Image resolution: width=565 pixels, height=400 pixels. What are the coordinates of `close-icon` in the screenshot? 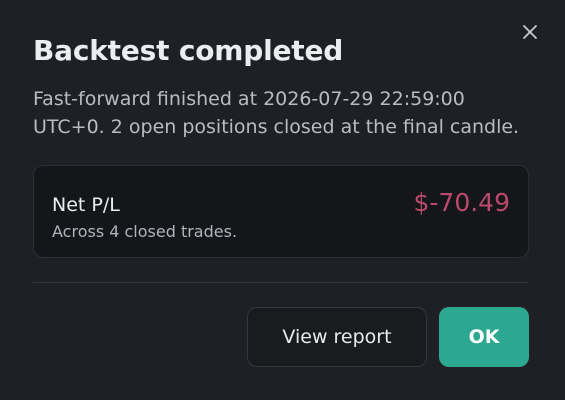 It's located at (530, 32).